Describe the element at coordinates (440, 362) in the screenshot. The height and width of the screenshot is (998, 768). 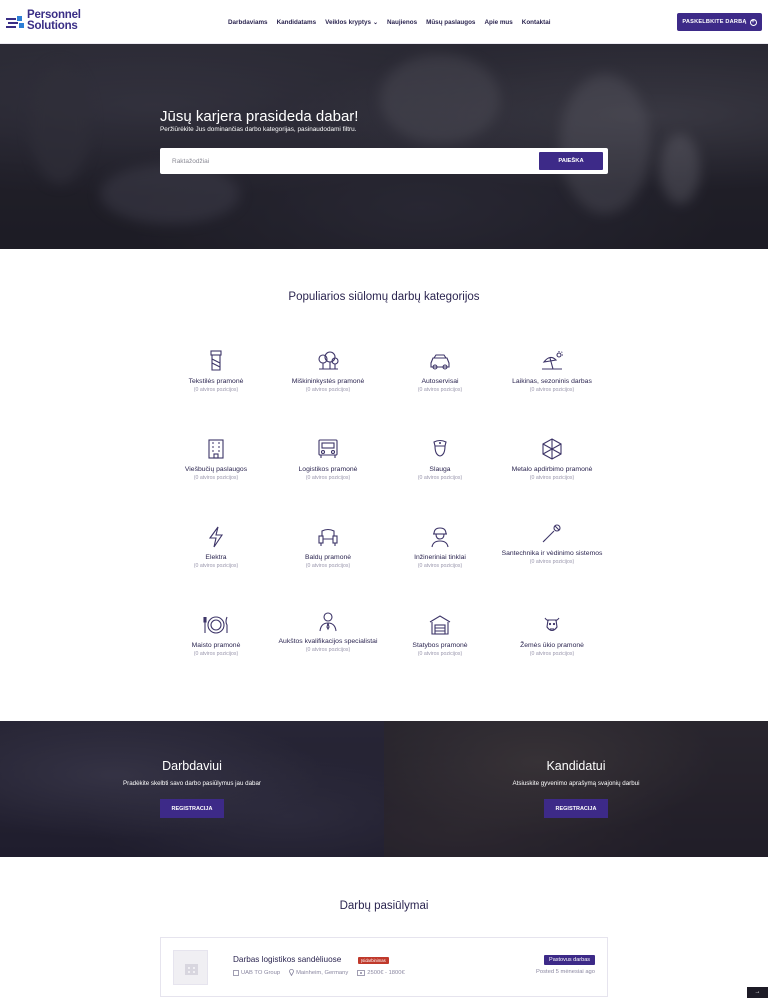
I see `car-icon` at that location.